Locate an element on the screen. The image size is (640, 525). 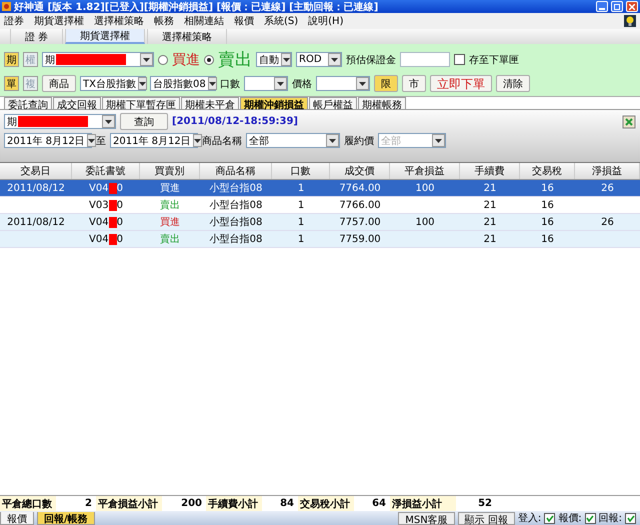
menu-item: 相關連結 is located at coordinates (204, 21).